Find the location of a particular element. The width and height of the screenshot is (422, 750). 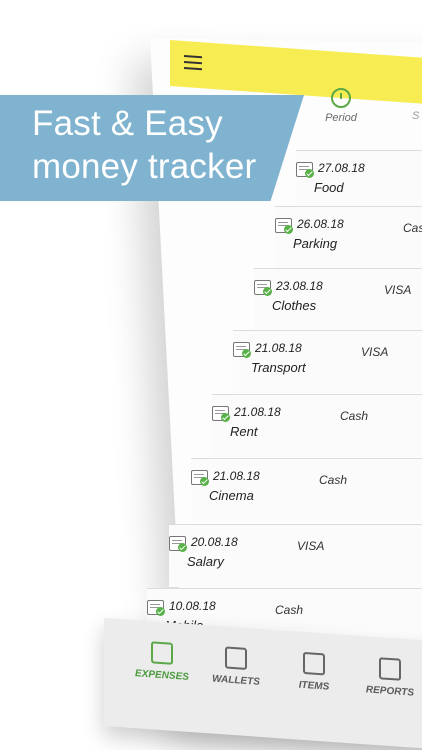

row-date: 27.08.18 is located at coordinates (341, 168).